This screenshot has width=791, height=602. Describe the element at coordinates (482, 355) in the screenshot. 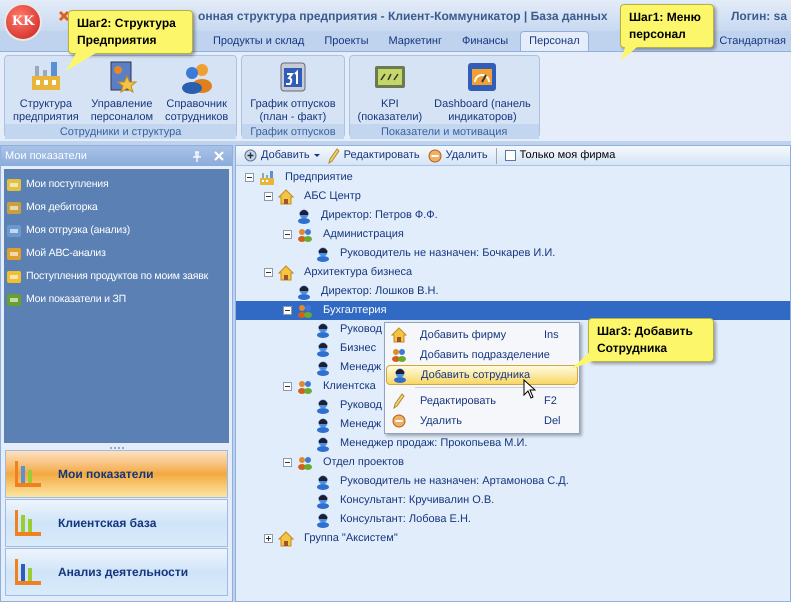

I see `menu-item: Добавить подразделение` at that location.